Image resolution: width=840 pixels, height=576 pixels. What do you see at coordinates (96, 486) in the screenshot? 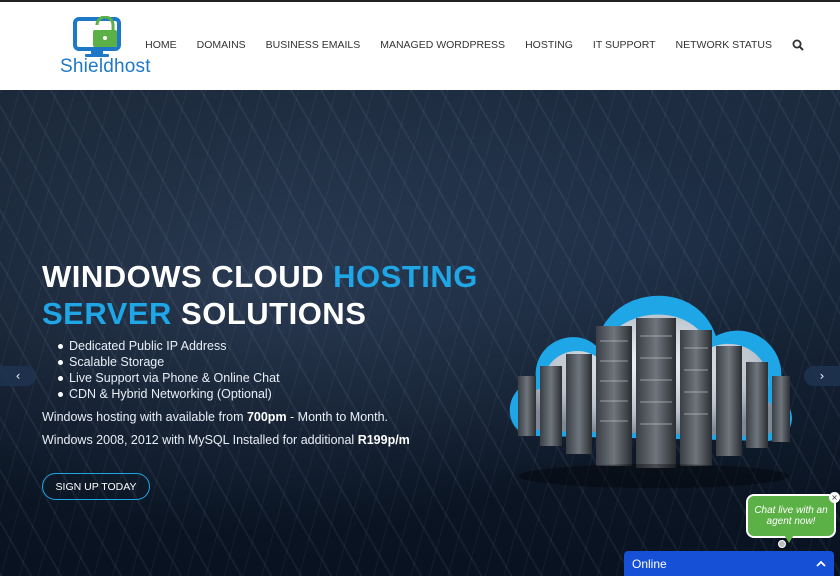
I see `sign-up-button: SIGN UP TODAY` at bounding box center [96, 486].